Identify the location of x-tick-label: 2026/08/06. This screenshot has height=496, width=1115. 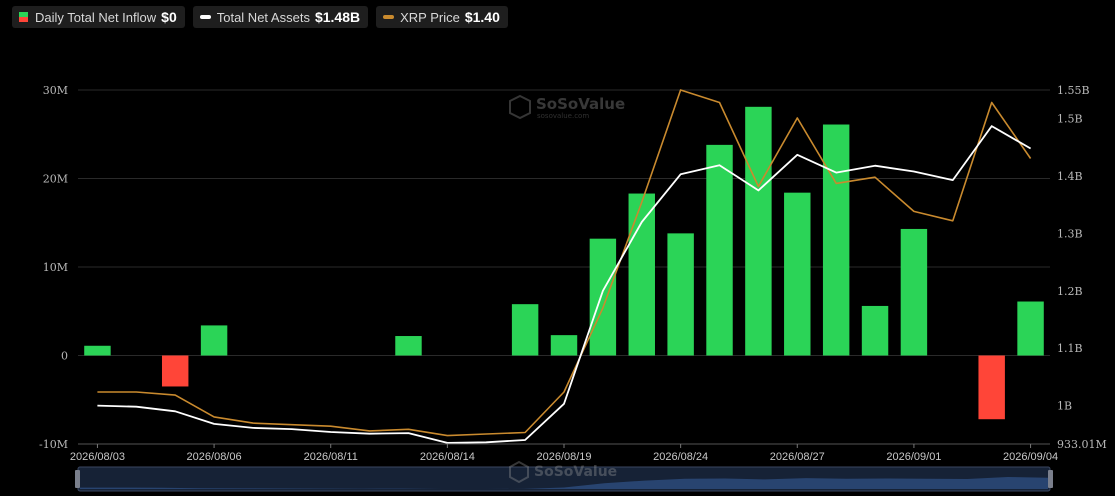
(214, 457).